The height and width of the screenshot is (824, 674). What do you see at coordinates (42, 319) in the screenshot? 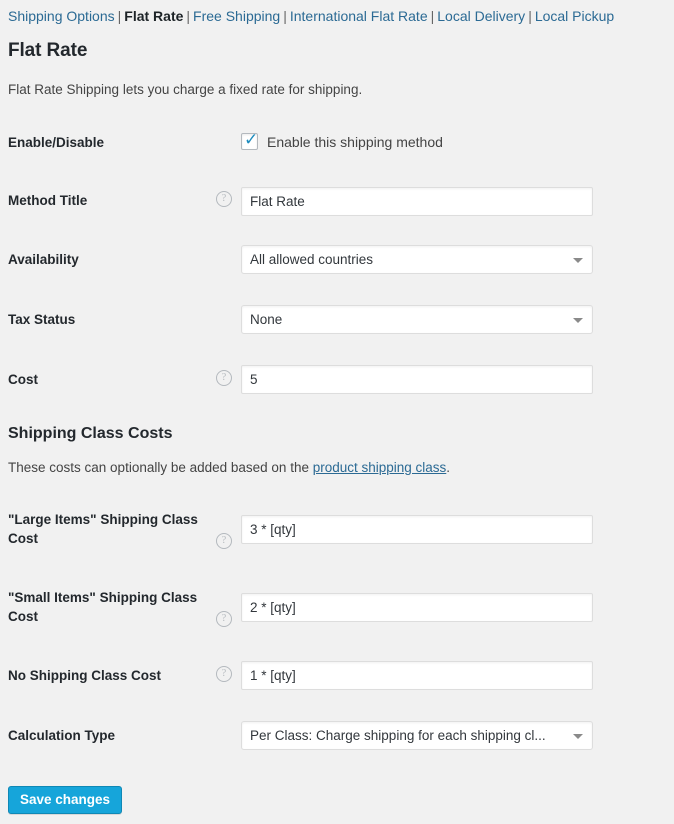
I see `field-label-tax-status: Tax Status` at bounding box center [42, 319].